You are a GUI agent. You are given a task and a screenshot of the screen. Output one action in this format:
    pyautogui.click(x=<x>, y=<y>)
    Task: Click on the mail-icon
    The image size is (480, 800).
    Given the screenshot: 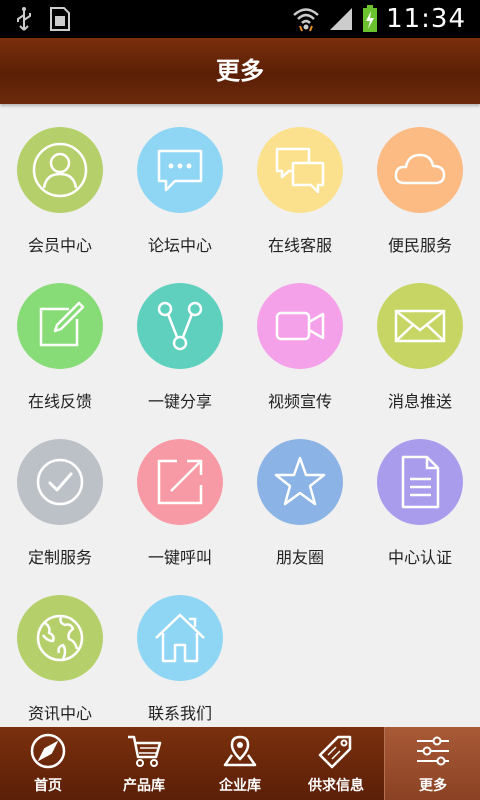 What is the action you would take?
    pyautogui.click(x=420, y=326)
    